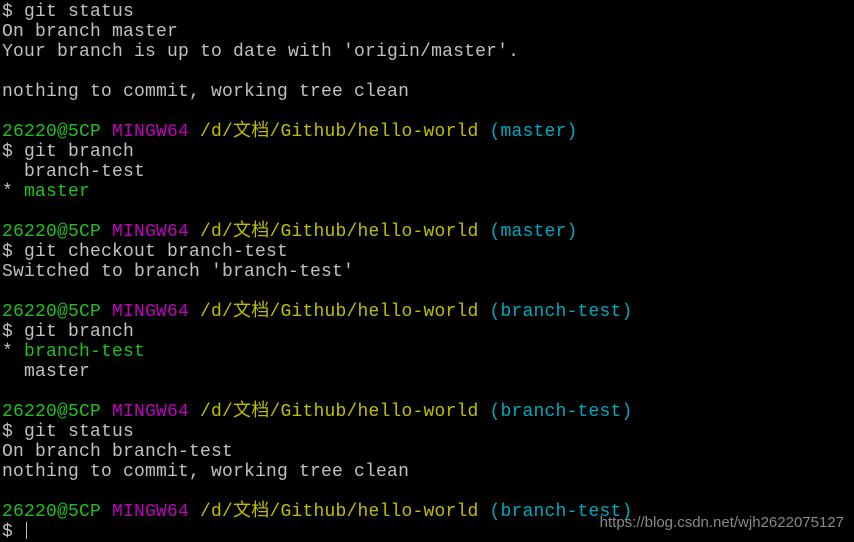 The width and height of the screenshot is (854, 542). What do you see at coordinates (13, 532) in the screenshot?
I see `terminal-text-text: $` at bounding box center [13, 532].